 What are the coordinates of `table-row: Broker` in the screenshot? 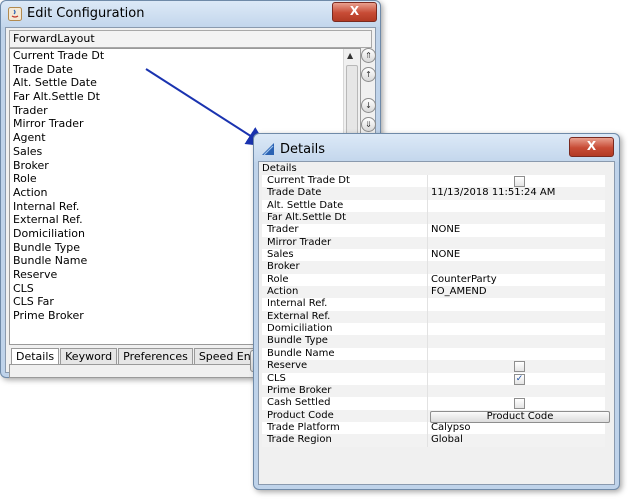 It's located at (433, 267).